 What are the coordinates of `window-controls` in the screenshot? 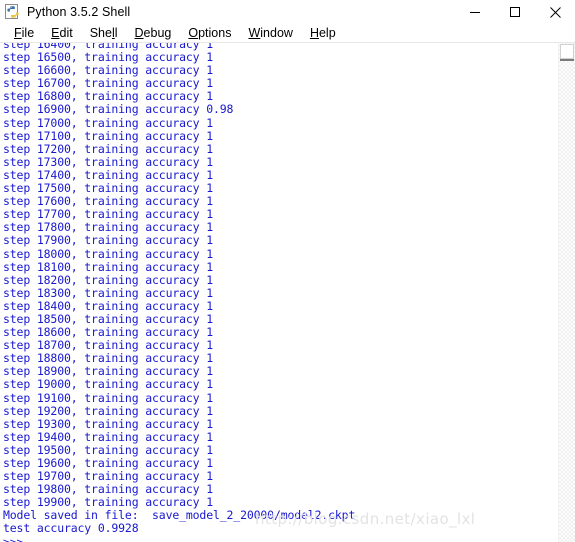 It's located at (515, 12).